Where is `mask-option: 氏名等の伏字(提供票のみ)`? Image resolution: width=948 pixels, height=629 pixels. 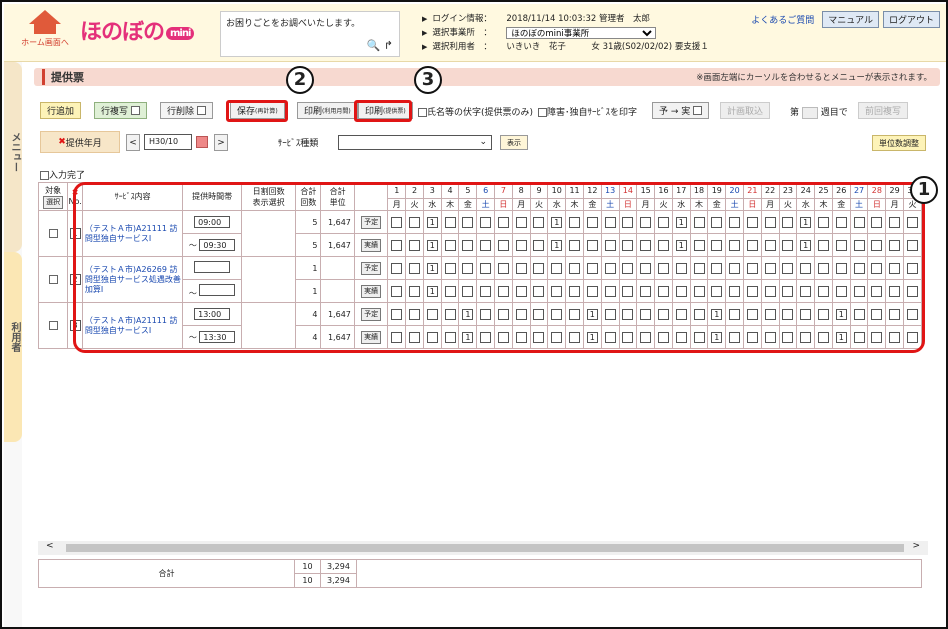 mask-option: 氏名等の伏字(提供票のみ) is located at coordinates (475, 111).